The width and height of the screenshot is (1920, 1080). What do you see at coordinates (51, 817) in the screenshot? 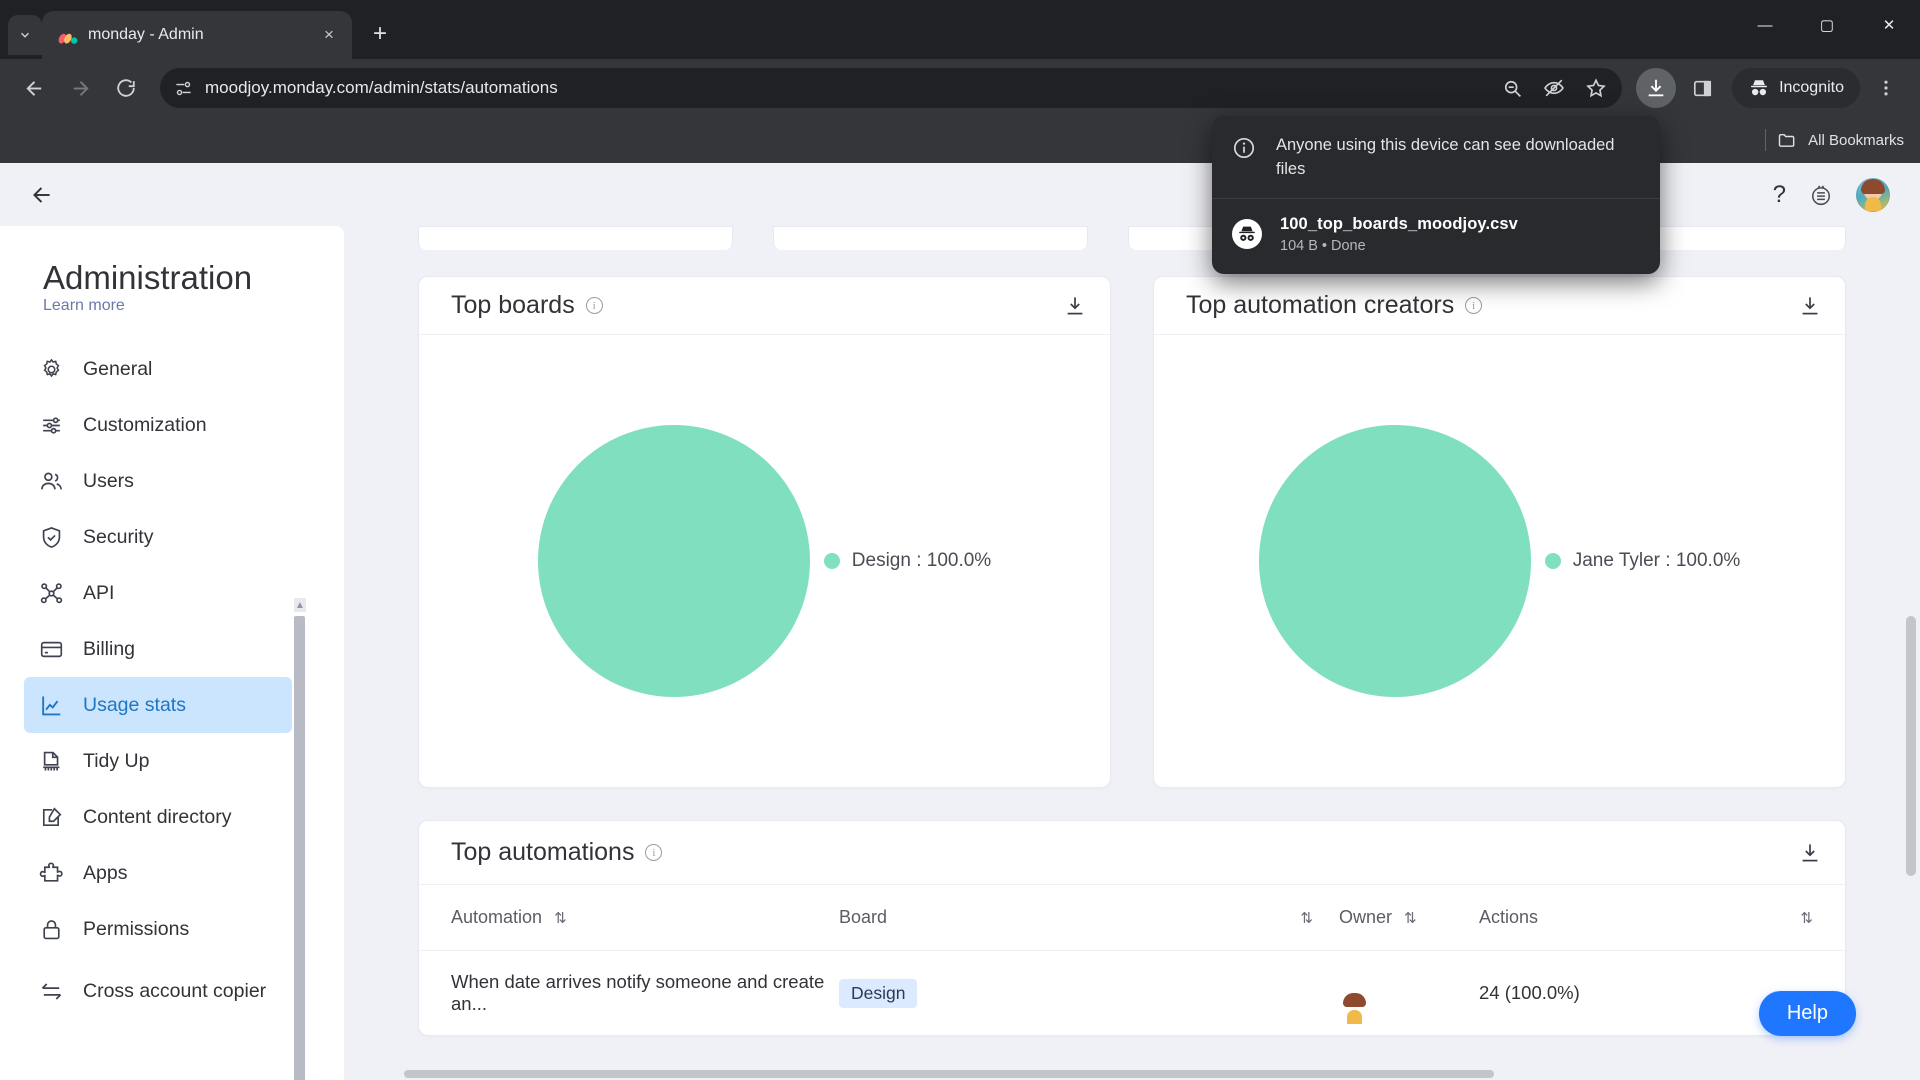
I see `doc-pencil-icon` at bounding box center [51, 817].